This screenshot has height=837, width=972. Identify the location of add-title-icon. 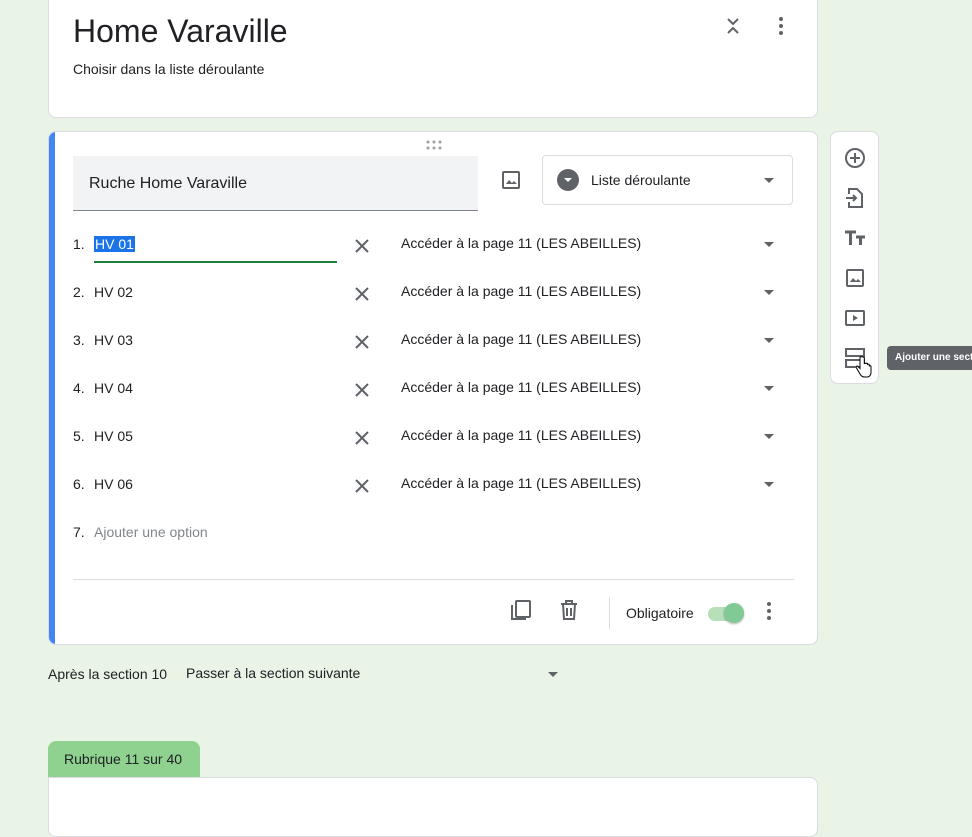
(855, 238).